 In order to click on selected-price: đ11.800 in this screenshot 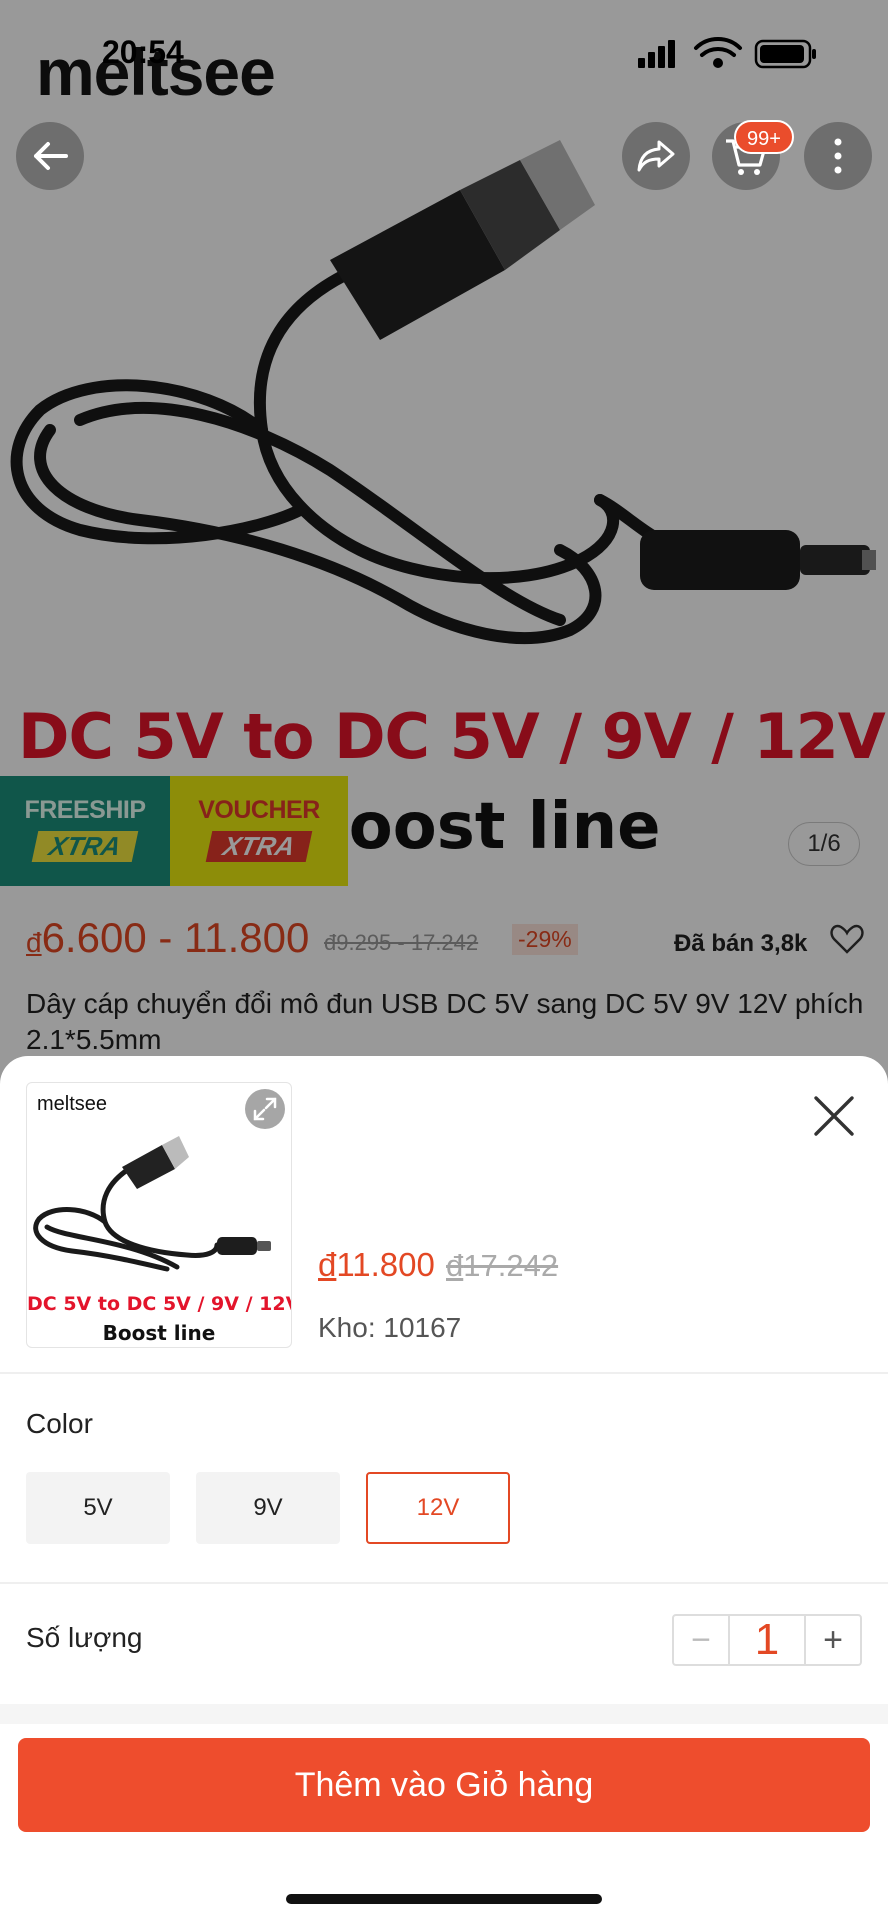, I will do `click(376, 1265)`.